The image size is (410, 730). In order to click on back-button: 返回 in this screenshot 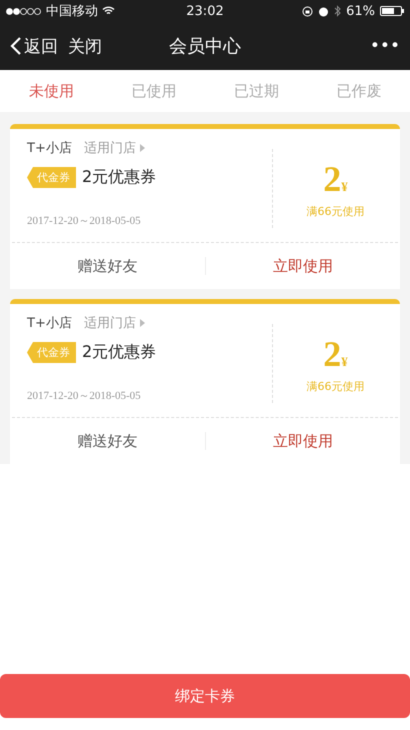, I will do `click(34, 46)`.